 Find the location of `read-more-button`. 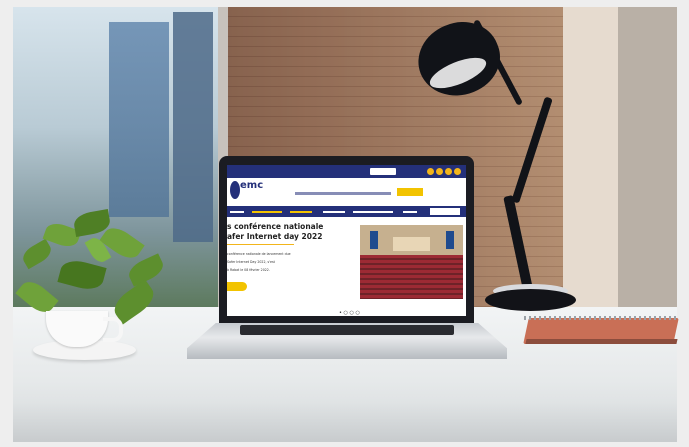

read-more-button is located at coordinates (237, 286).